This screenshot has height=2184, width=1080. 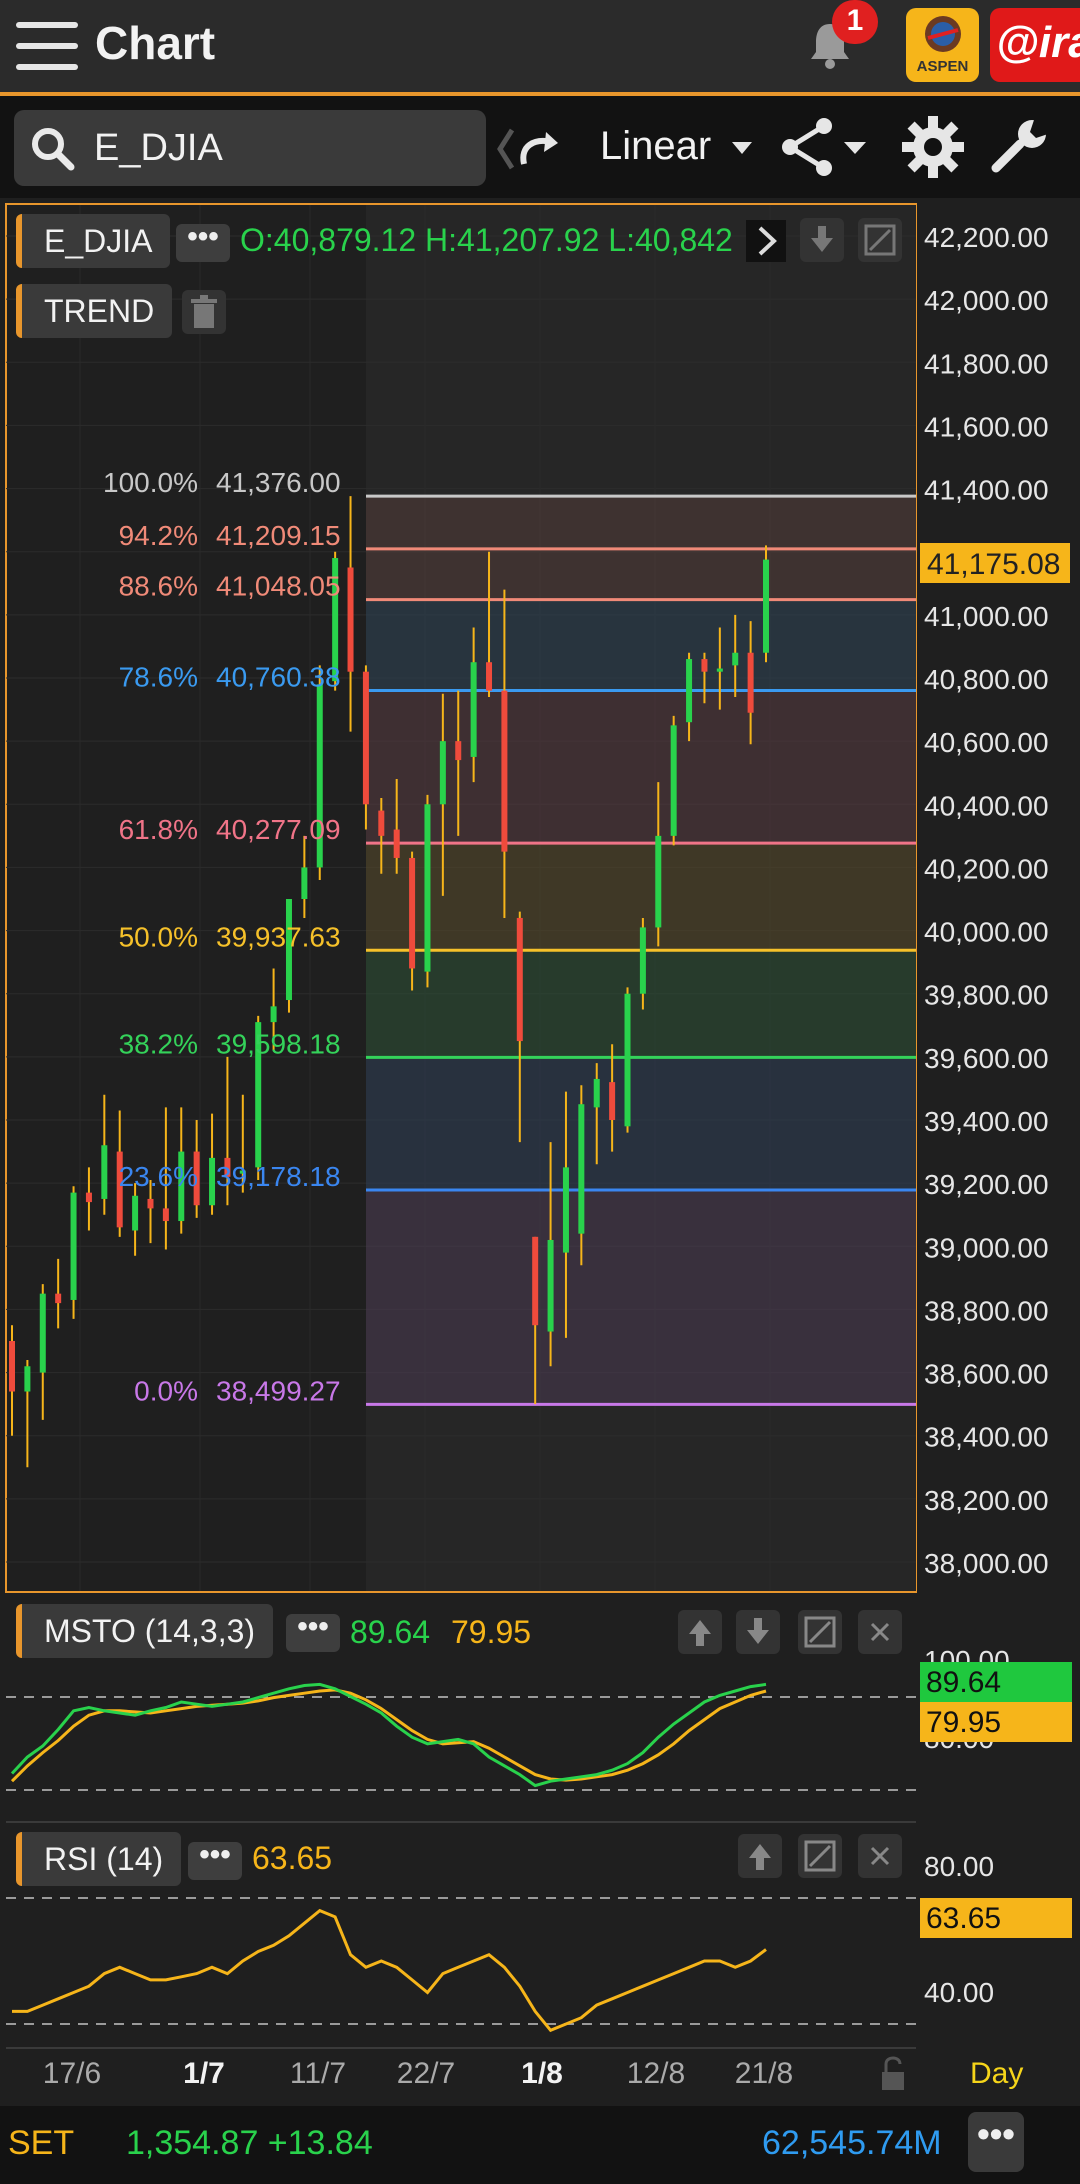 I want to click on fib-percent-label: 23.6%, so click(x=158, y=1176).